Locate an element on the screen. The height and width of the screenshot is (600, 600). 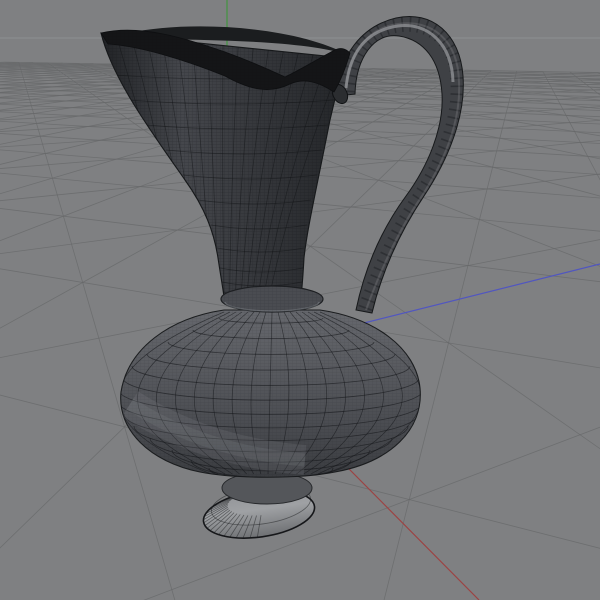
pitcher-collar is located at coordinates (272, 299).